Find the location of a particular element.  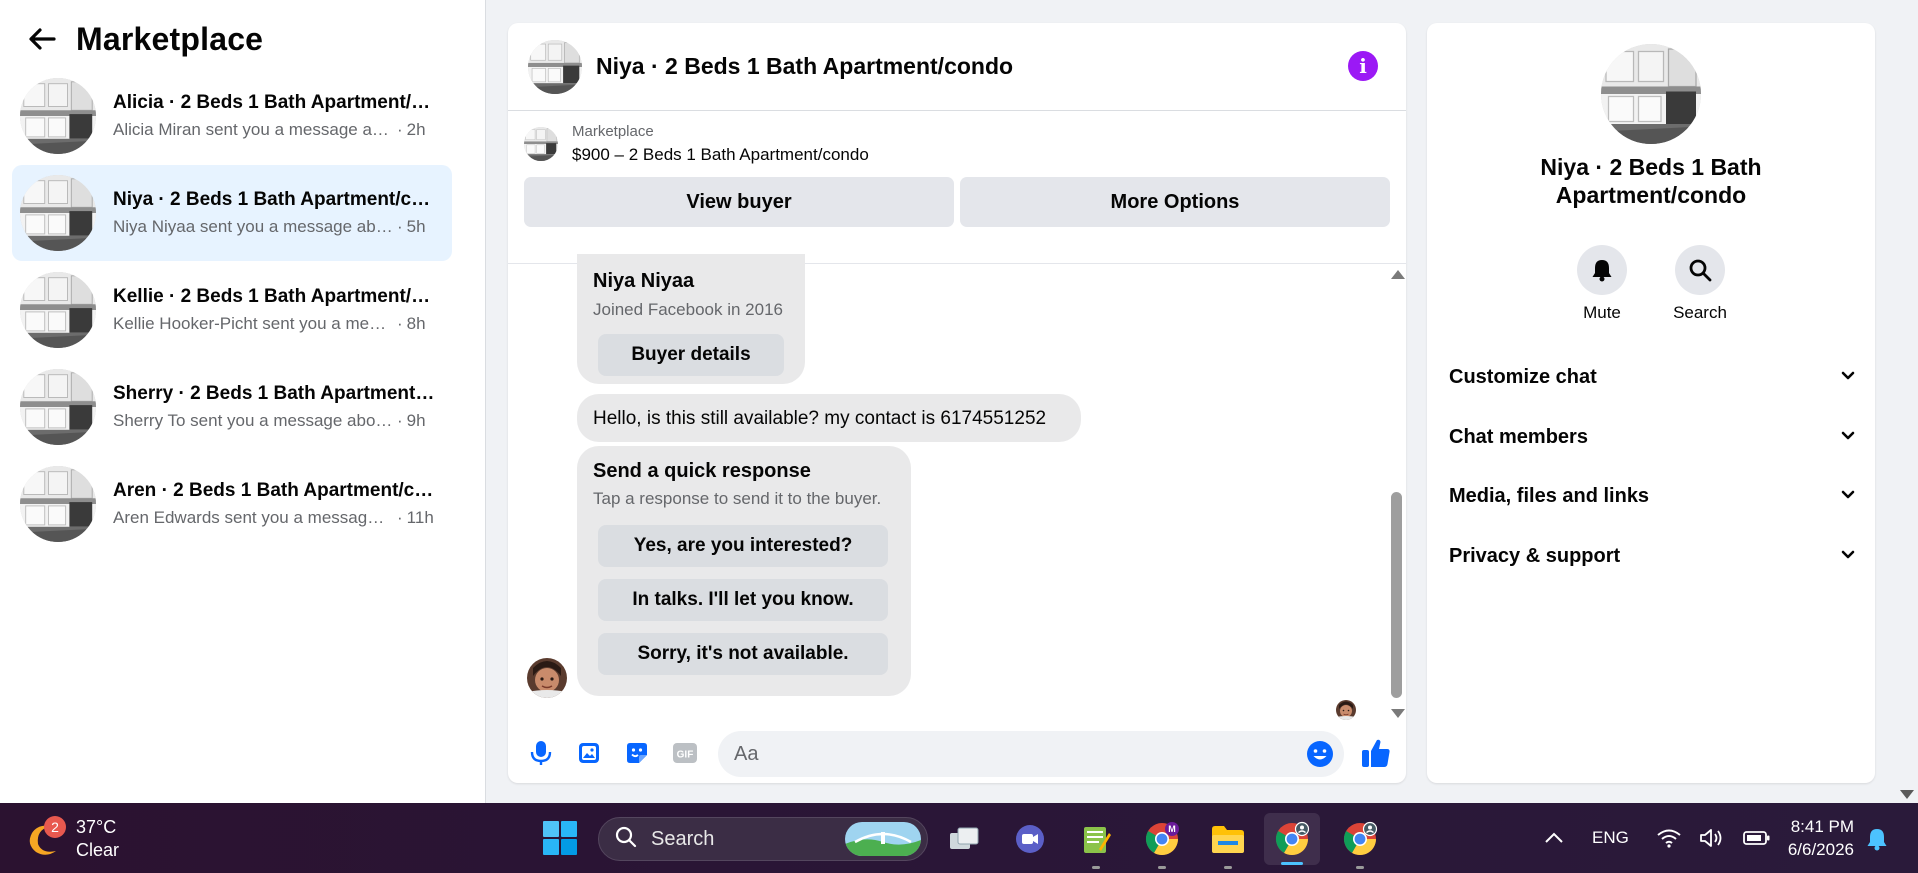

chat-avatar is located at coordinates (555, 67).